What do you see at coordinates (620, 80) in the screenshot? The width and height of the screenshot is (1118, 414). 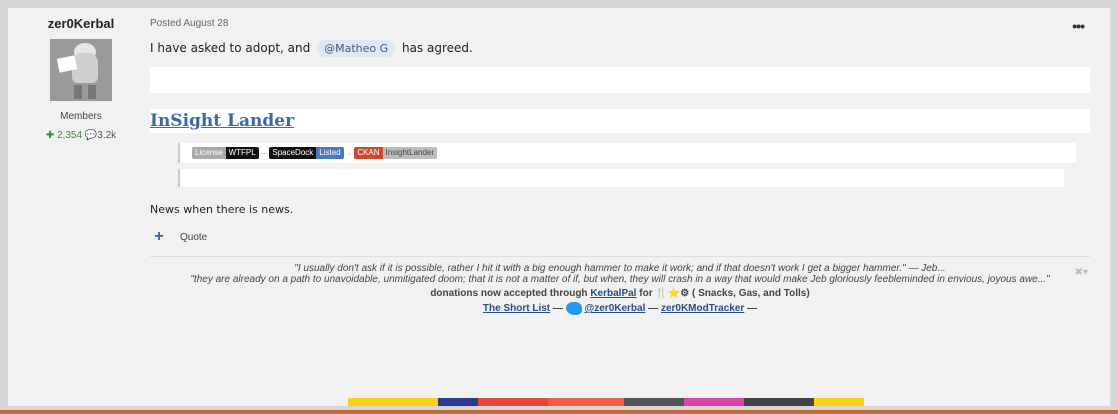 I see `empty-block` at bounding box center [620, 80].